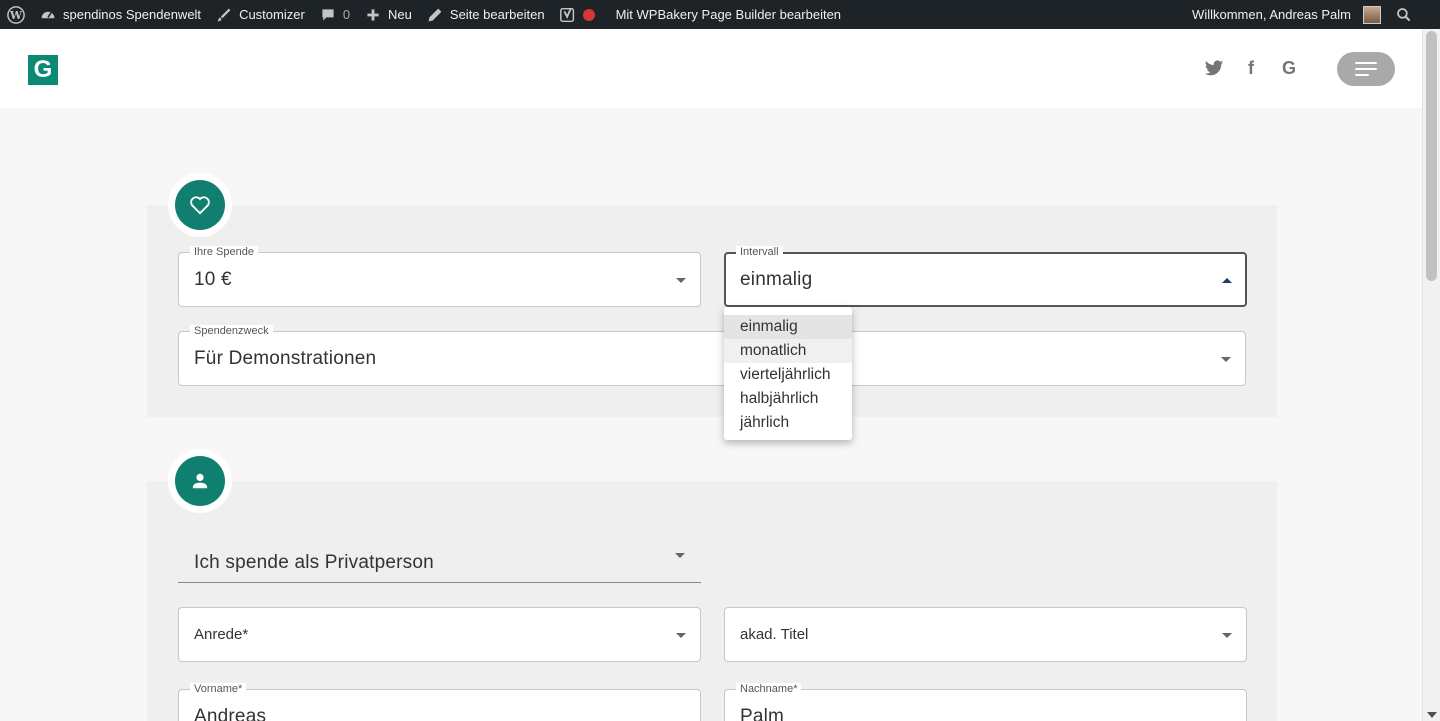 The image size is (1440, 721). What do you see at coordinates (400, 14) in the screenshot?
I see `new-label: Neu` at bounding box center [400, 14].